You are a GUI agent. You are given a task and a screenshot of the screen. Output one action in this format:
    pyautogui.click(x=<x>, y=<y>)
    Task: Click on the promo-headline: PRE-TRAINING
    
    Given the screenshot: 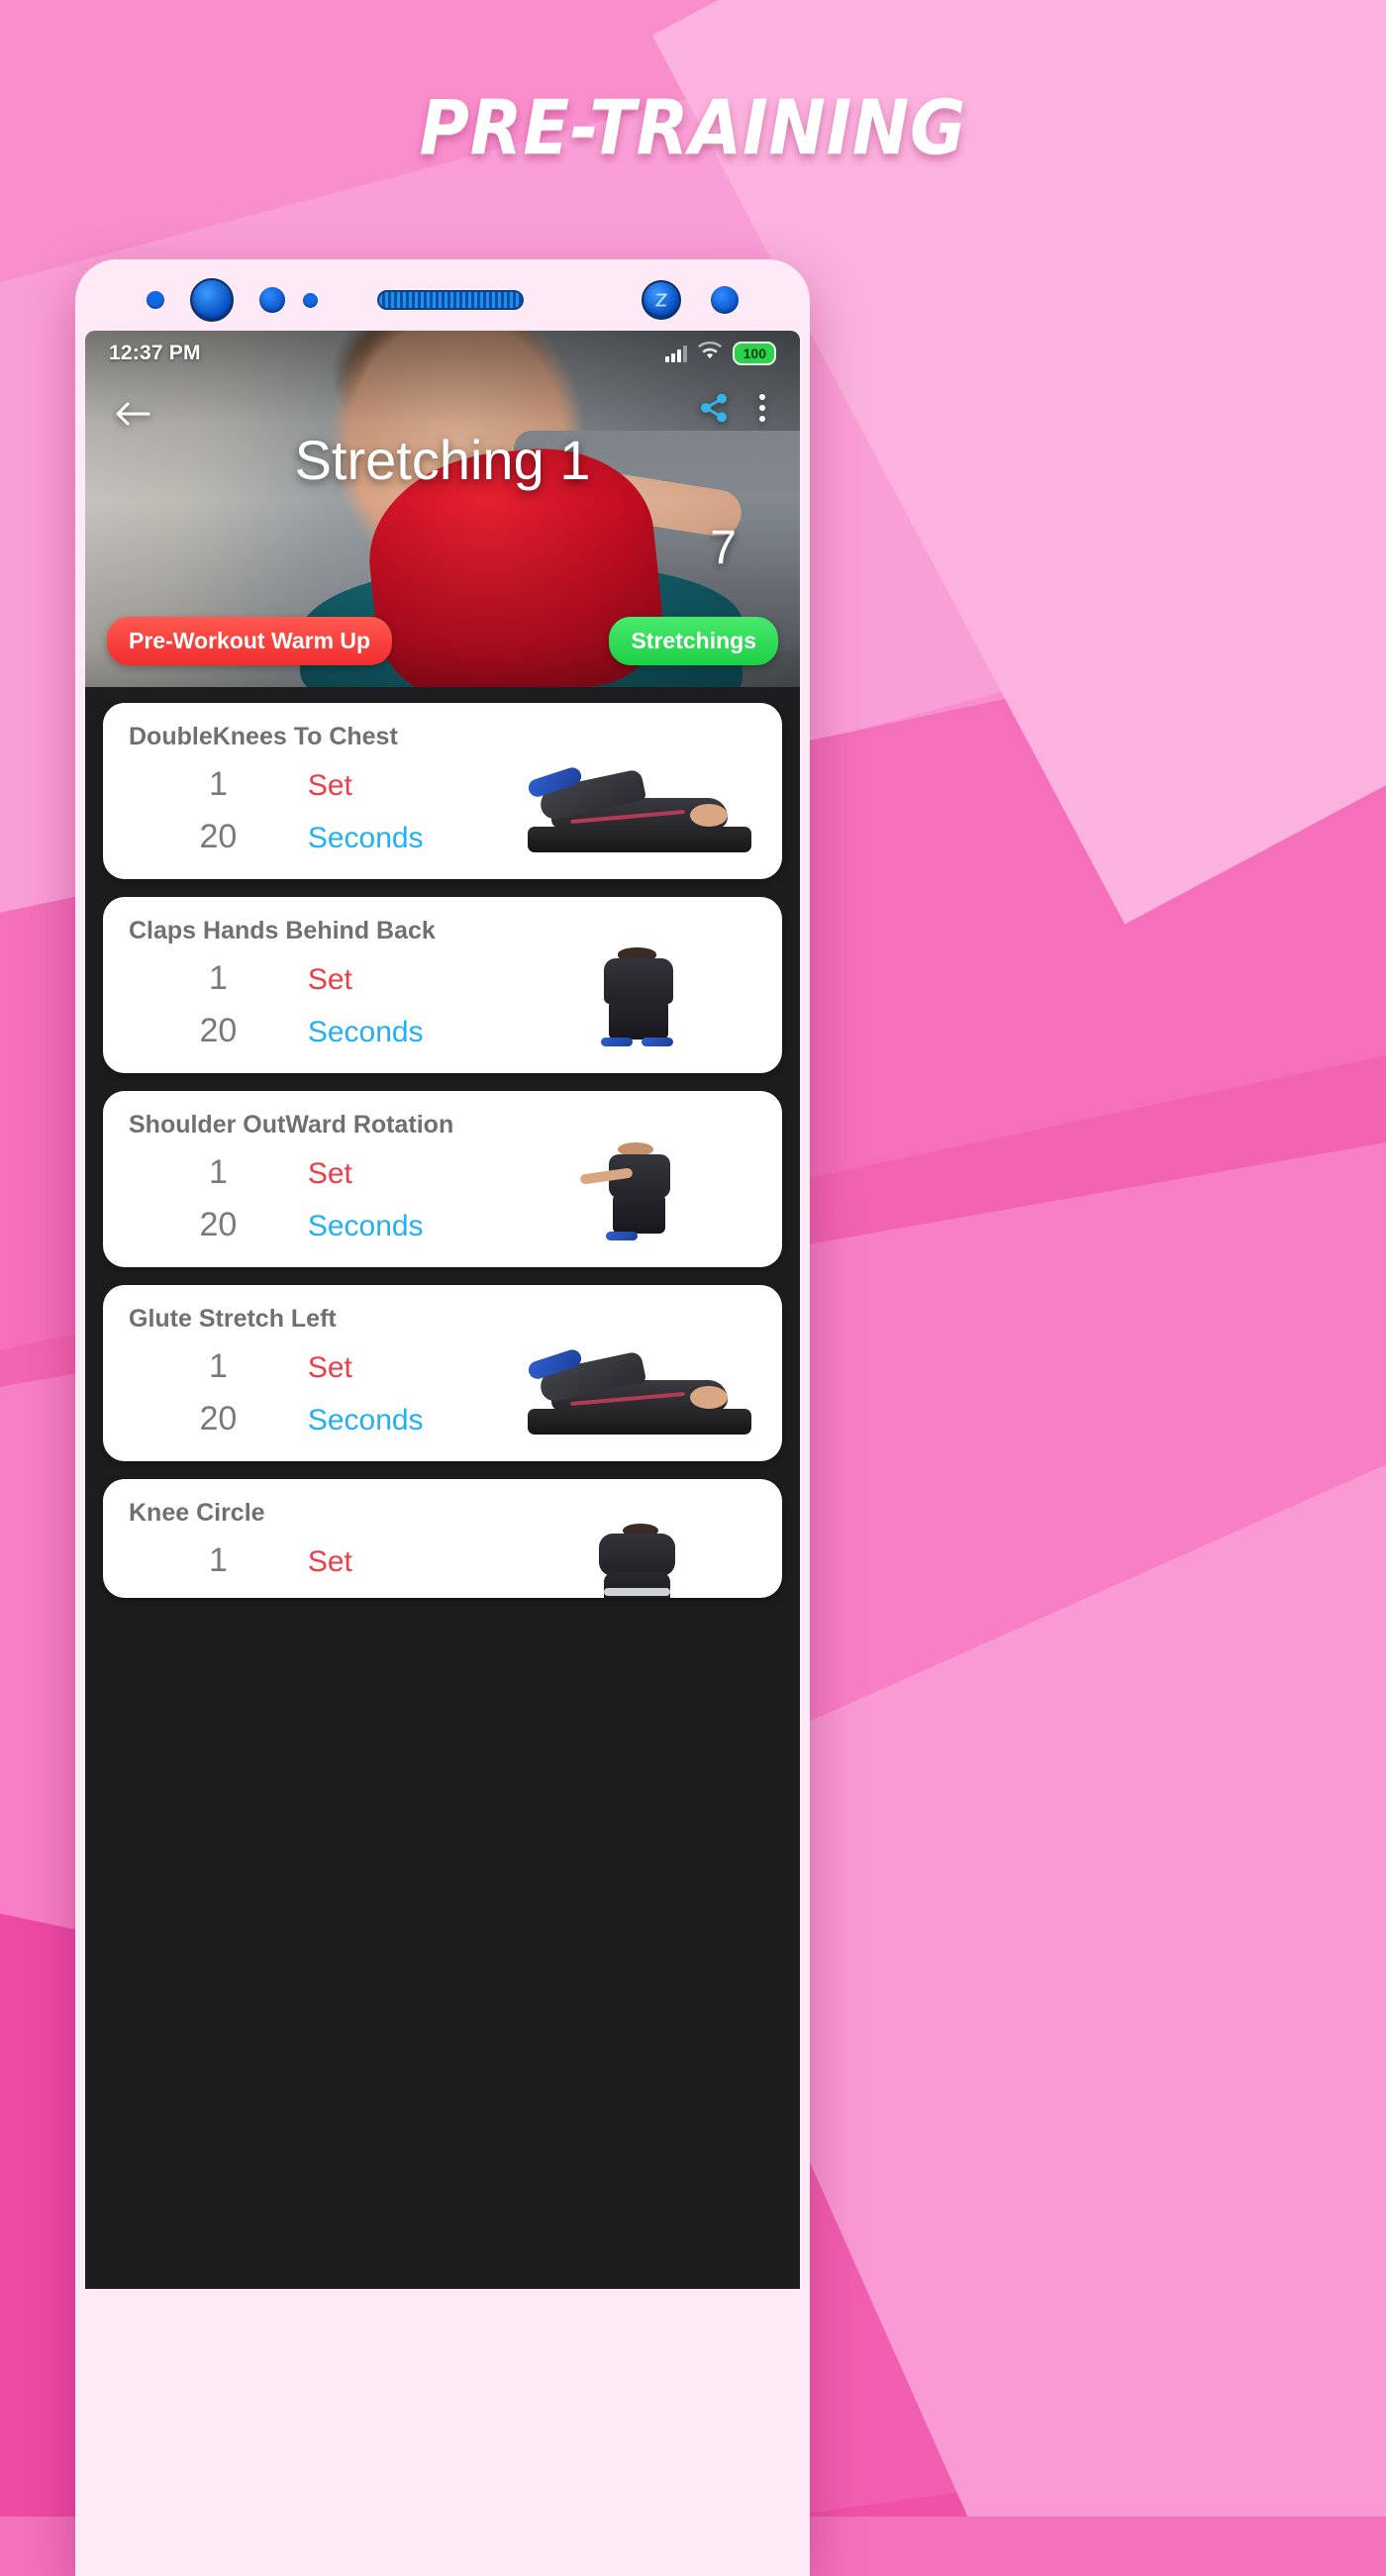 What is the action you would take?
    pyautogui.click(x=693, y=127)
    